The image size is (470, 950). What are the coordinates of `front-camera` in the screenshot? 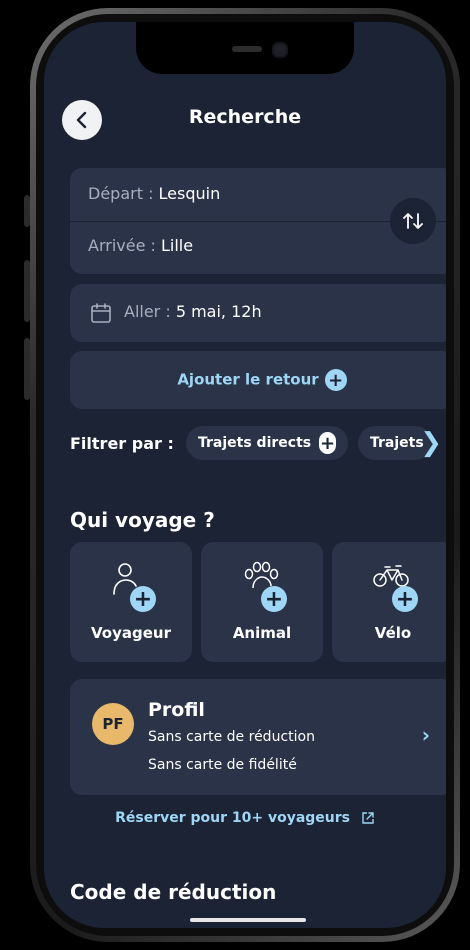 It's located at (280, 50).